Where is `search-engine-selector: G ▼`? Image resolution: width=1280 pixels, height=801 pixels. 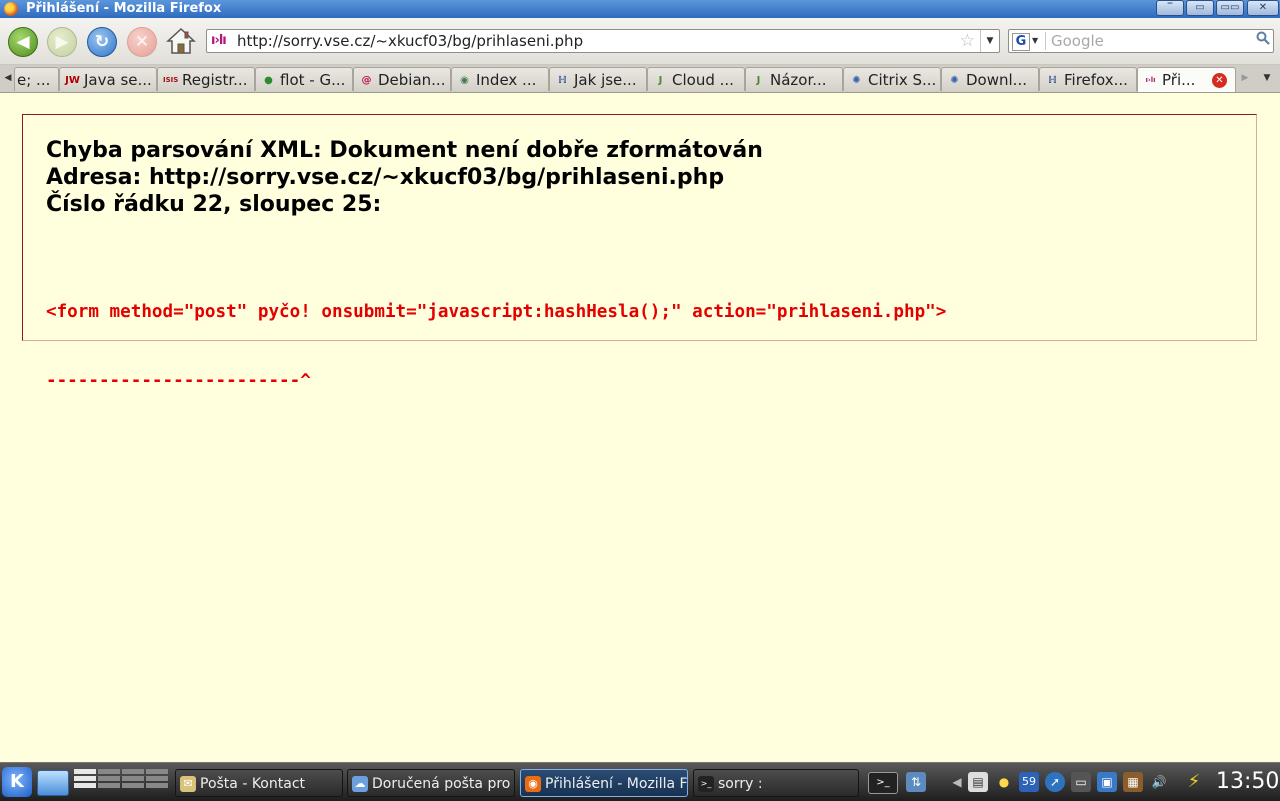 search-engine-selector: G ▼ is located at coordinates (1028, 41).